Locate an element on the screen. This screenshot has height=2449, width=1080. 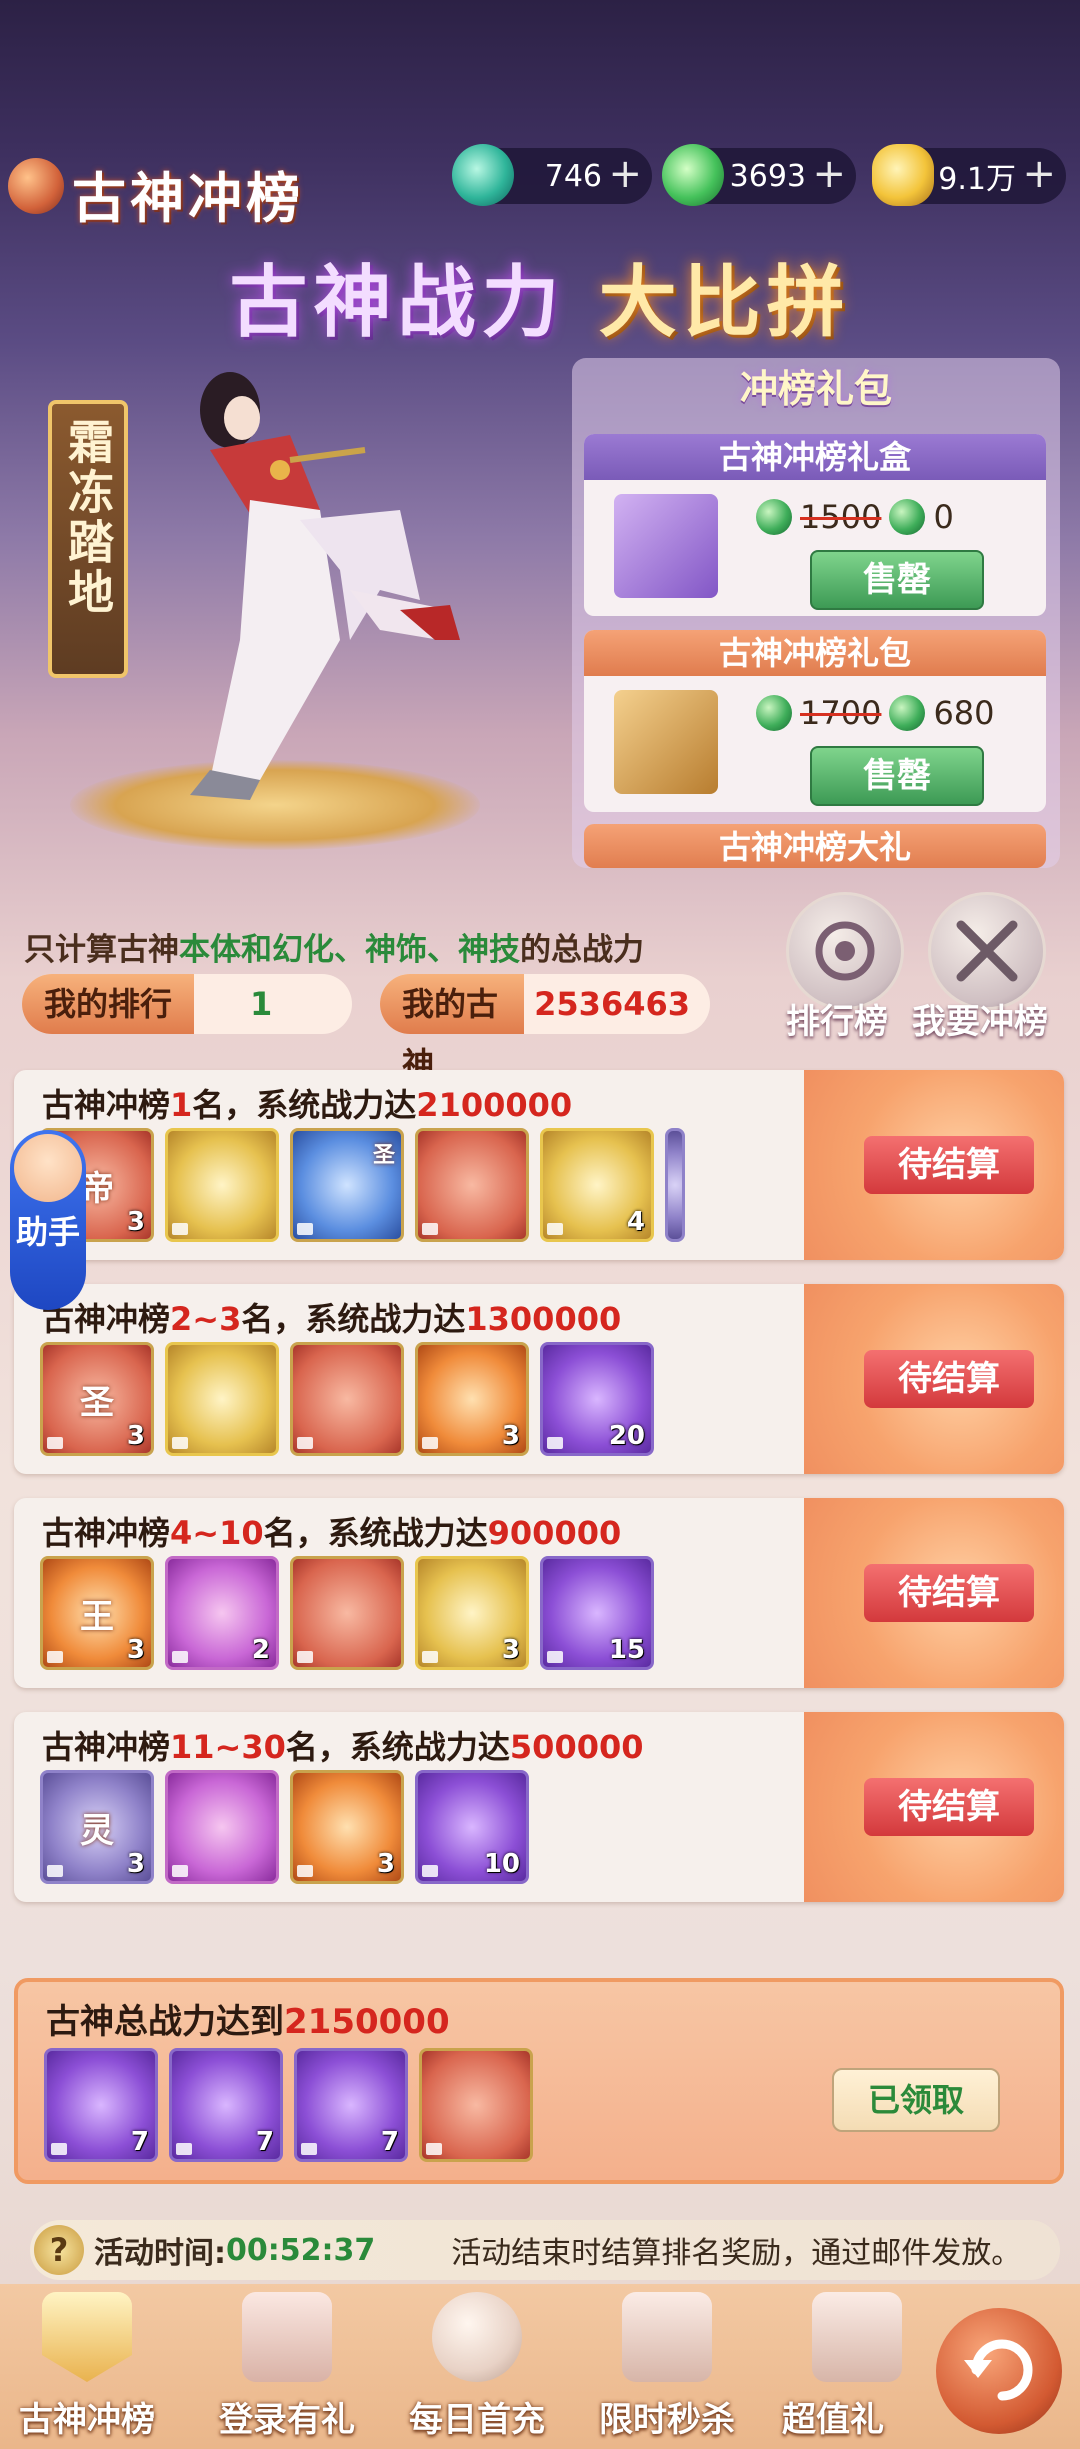
power-requirement: 2100000 is located at coordinates (494, 1105).